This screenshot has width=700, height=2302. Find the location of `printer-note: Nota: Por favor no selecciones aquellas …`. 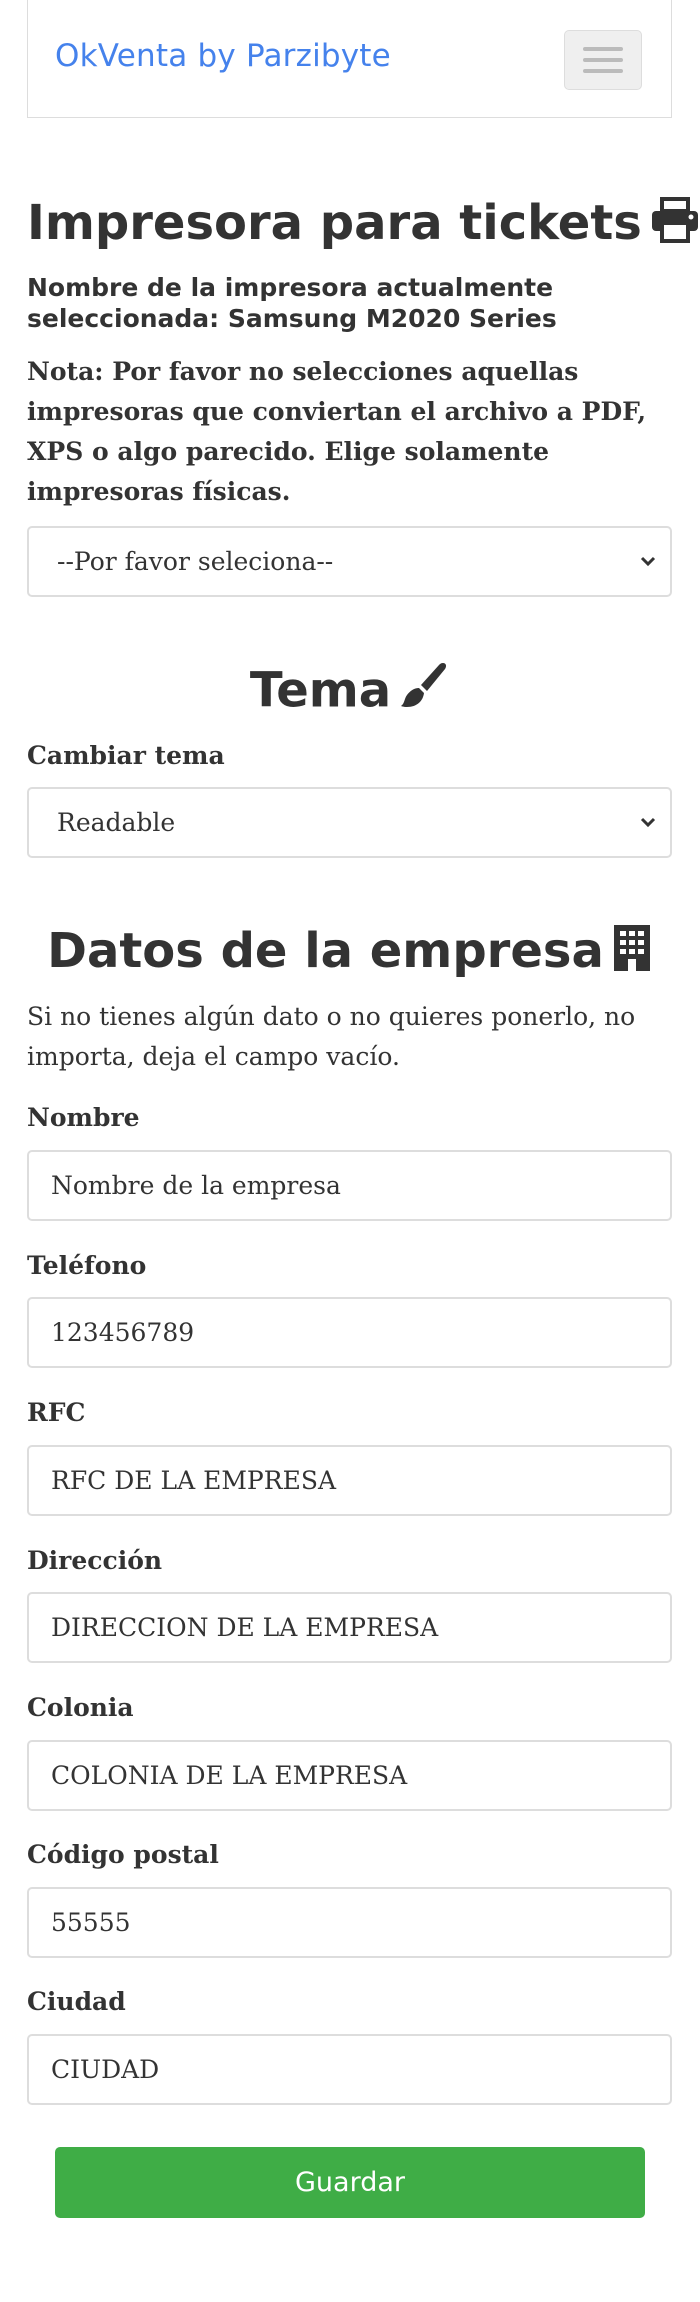

printer-note: Nota: Por favor no selecciones aquellas … is located at coordinates (337, 431).